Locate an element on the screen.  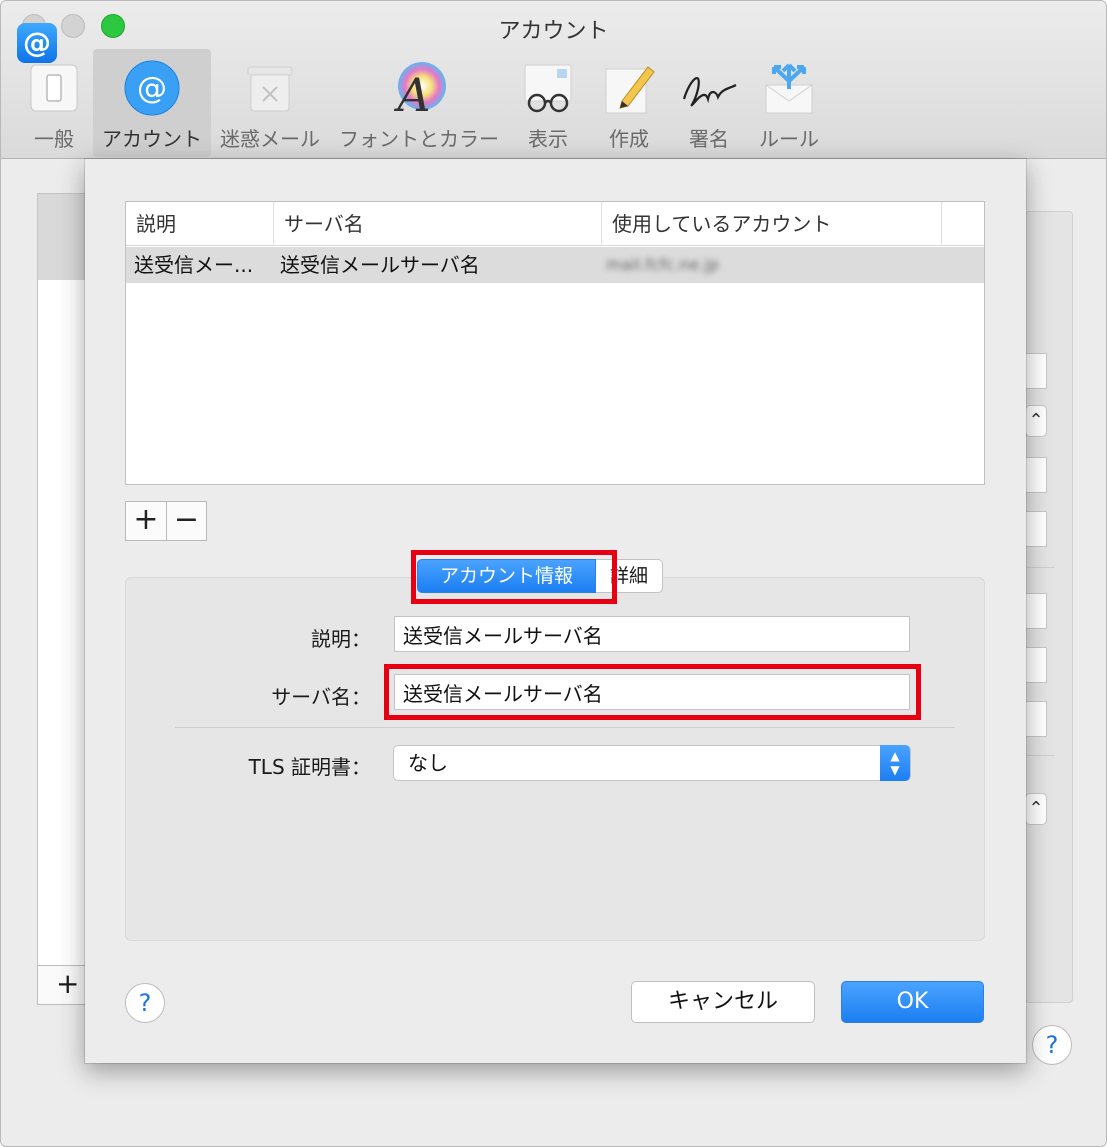
accounts-list-selected-row is located at coordinates (62, 237).